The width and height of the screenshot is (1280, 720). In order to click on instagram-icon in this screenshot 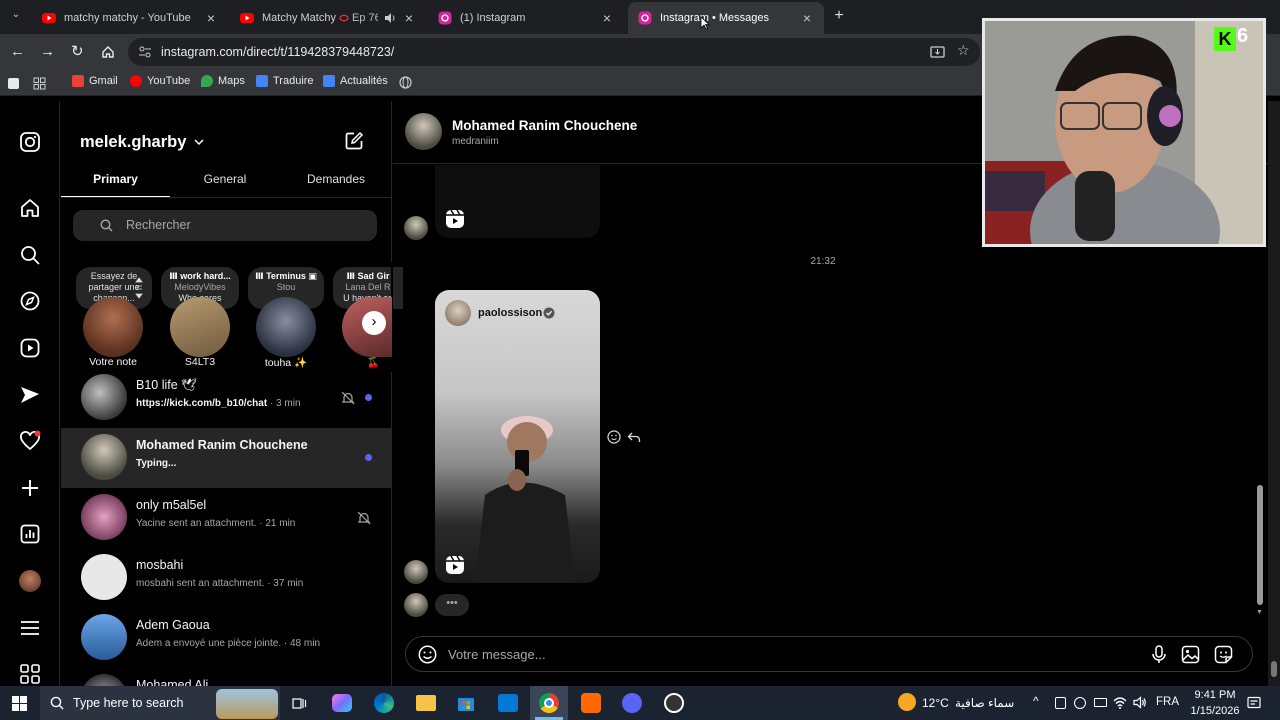, I will do `click(445, 18)`.